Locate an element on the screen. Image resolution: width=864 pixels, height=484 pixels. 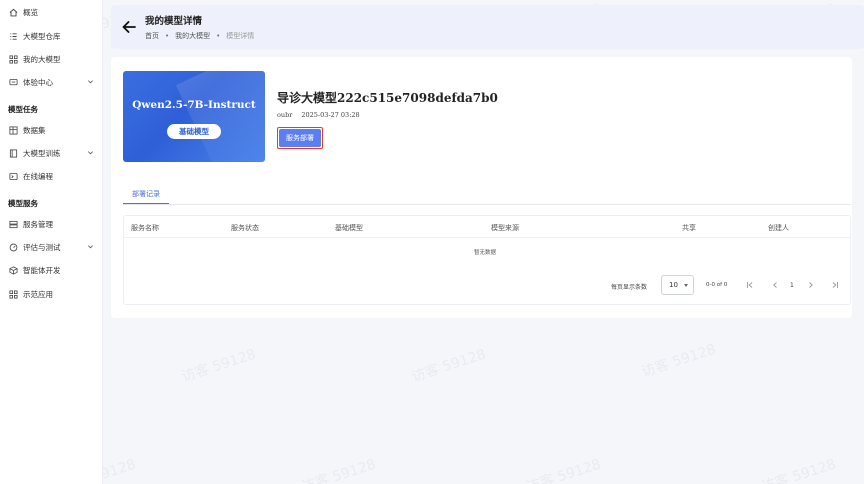
sidebar-item-label: 评估与测试 is located at coordinates (42, 247).